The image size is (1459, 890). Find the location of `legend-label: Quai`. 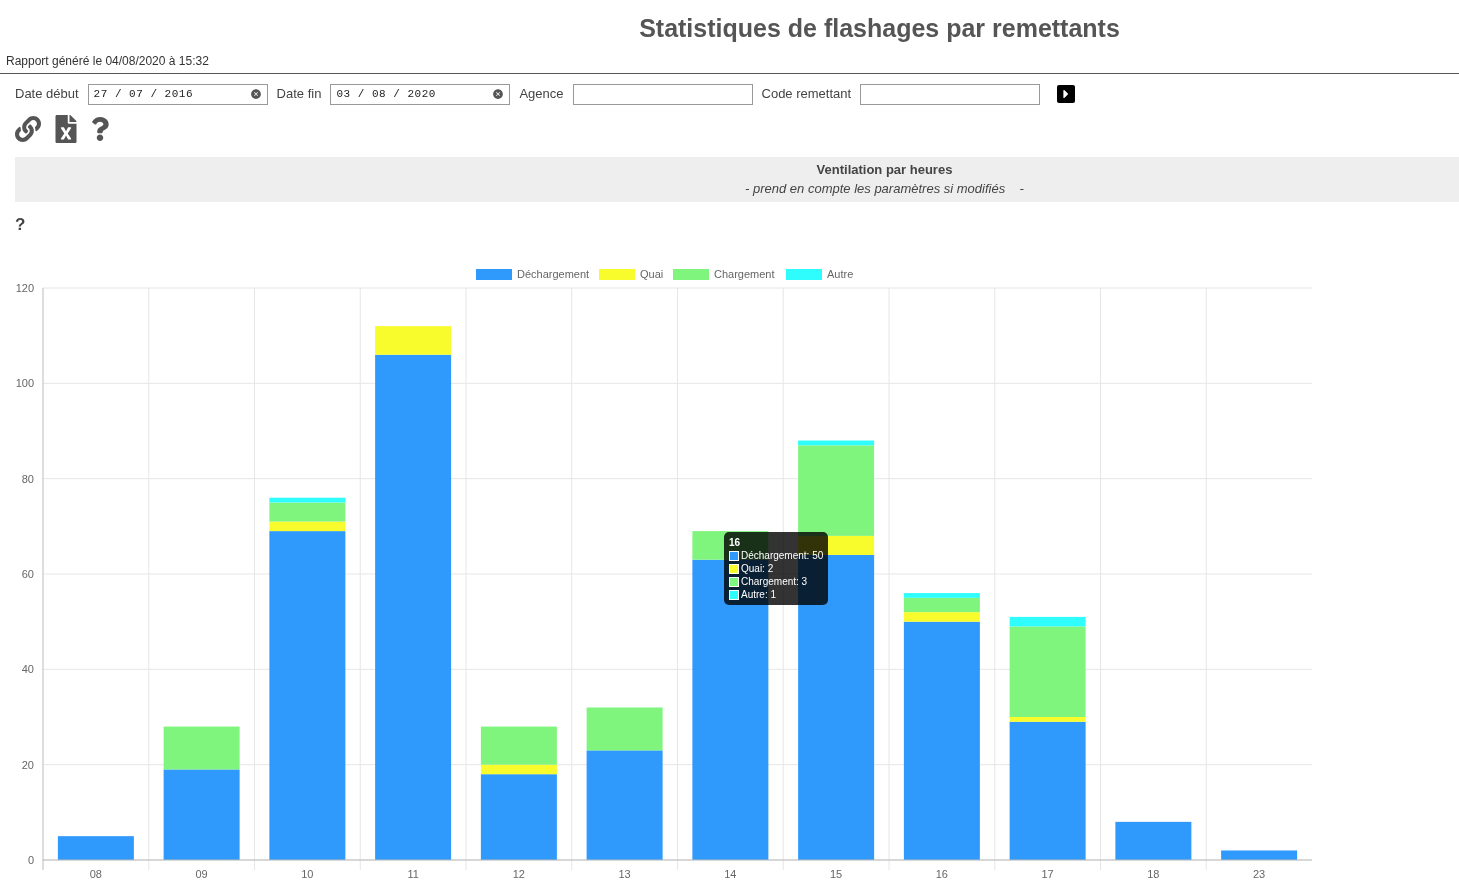

legend-label: Quai is located at coordinates (652, 274).